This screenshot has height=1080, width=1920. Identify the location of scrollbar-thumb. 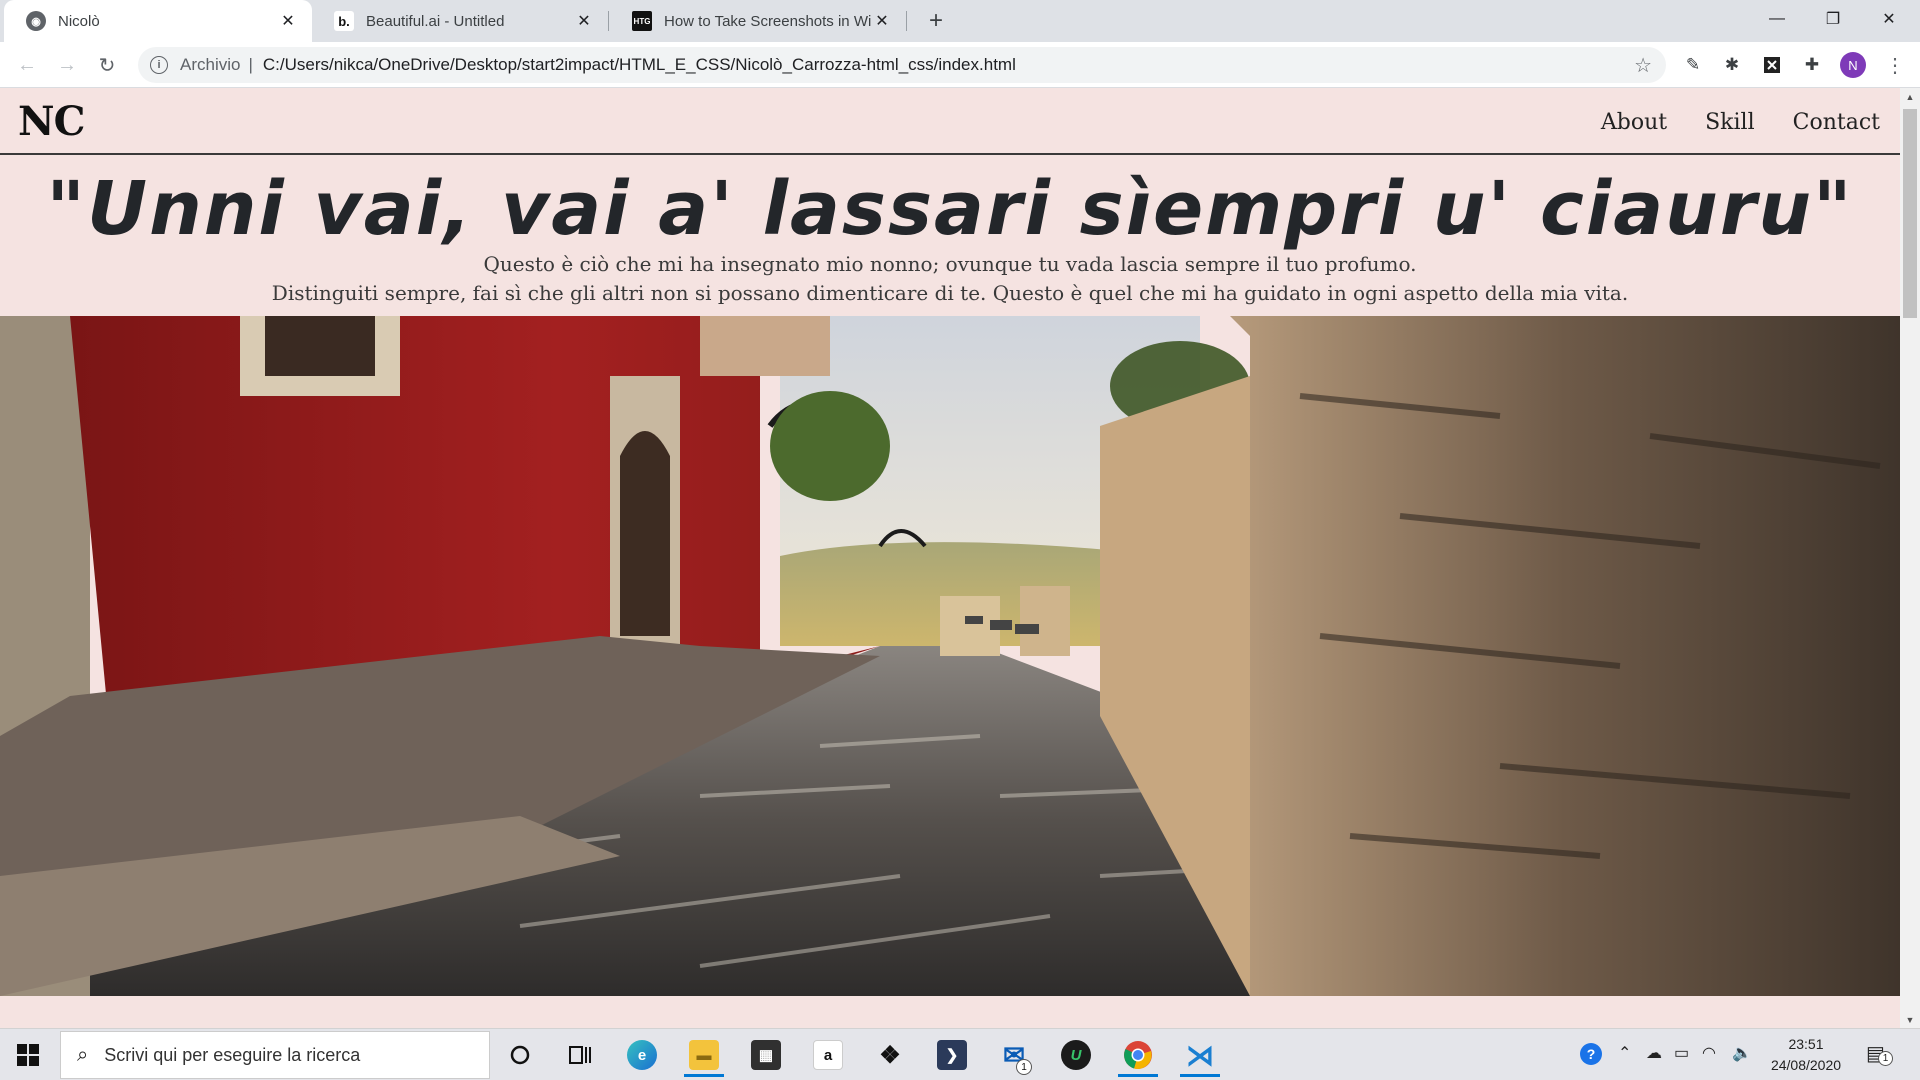
(1910, 213).